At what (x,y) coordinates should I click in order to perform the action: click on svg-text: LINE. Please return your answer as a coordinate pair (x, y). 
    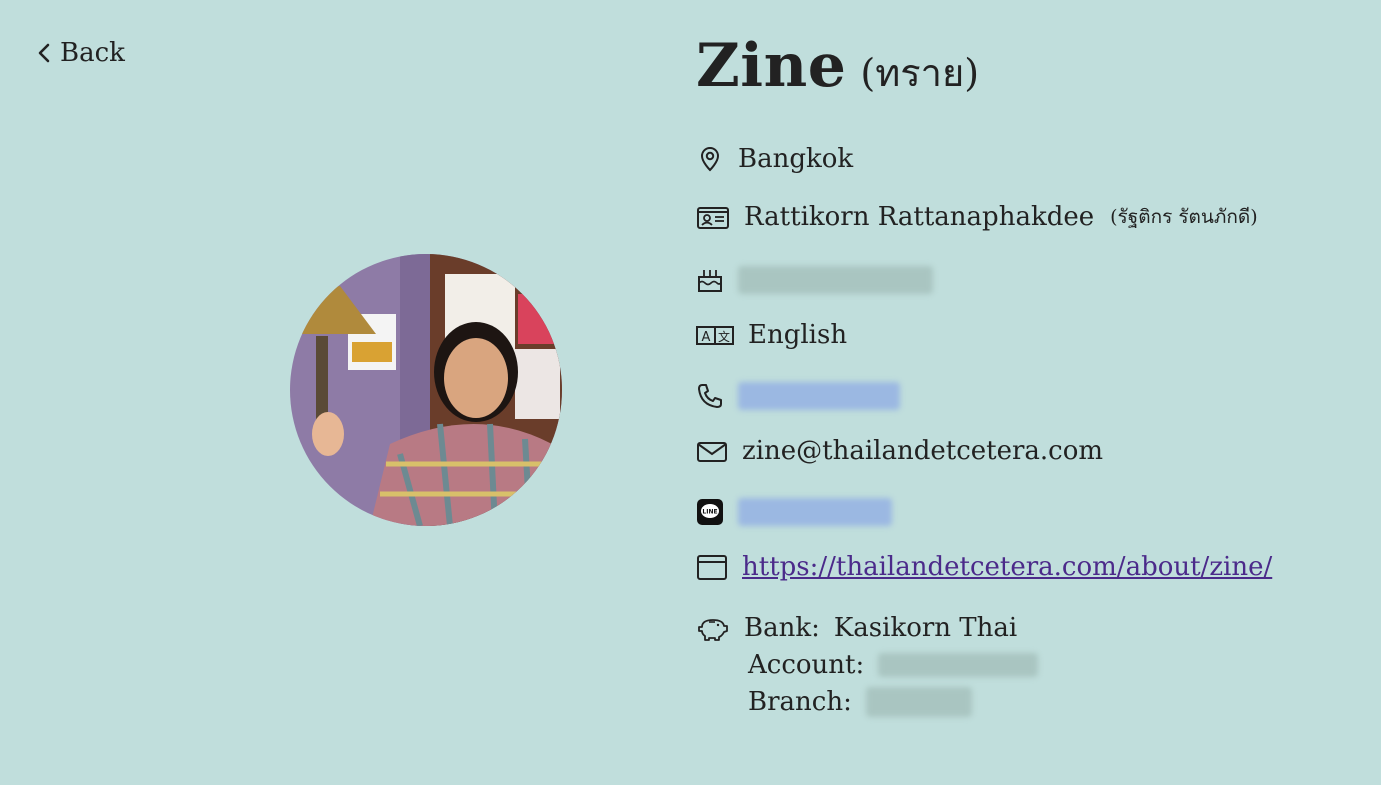
    Looking at the image, I should click on (709, 512).